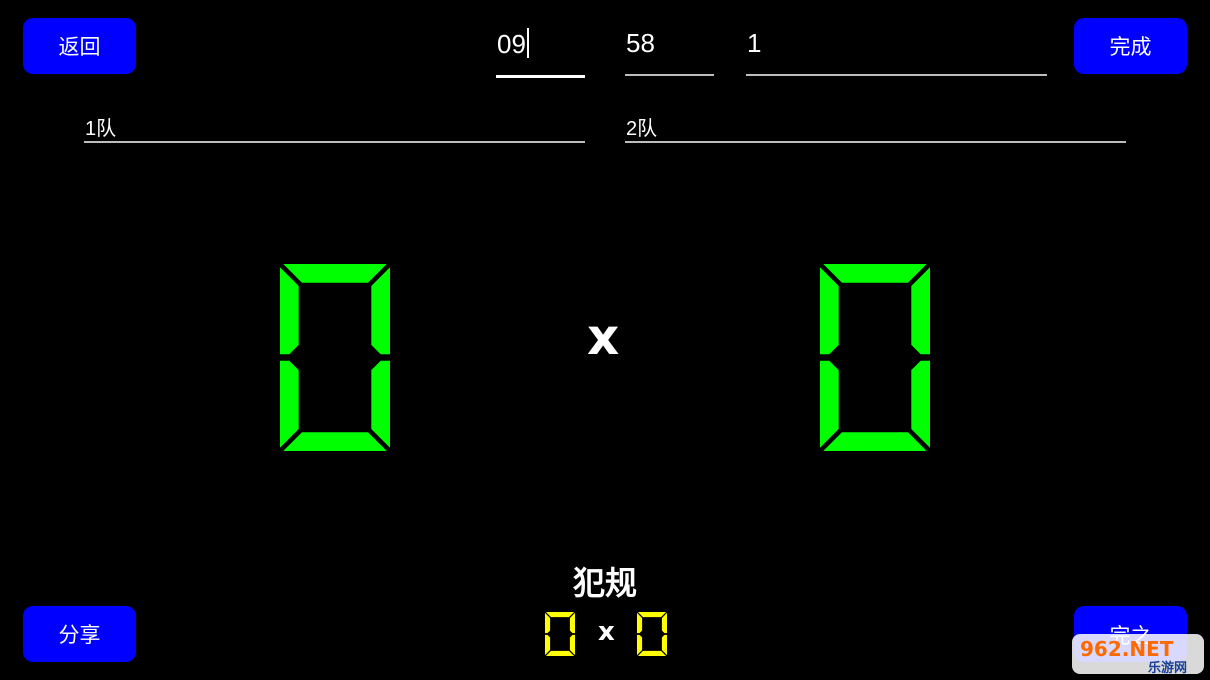  I want to click on team1-foul-digit, so click(560, 634).